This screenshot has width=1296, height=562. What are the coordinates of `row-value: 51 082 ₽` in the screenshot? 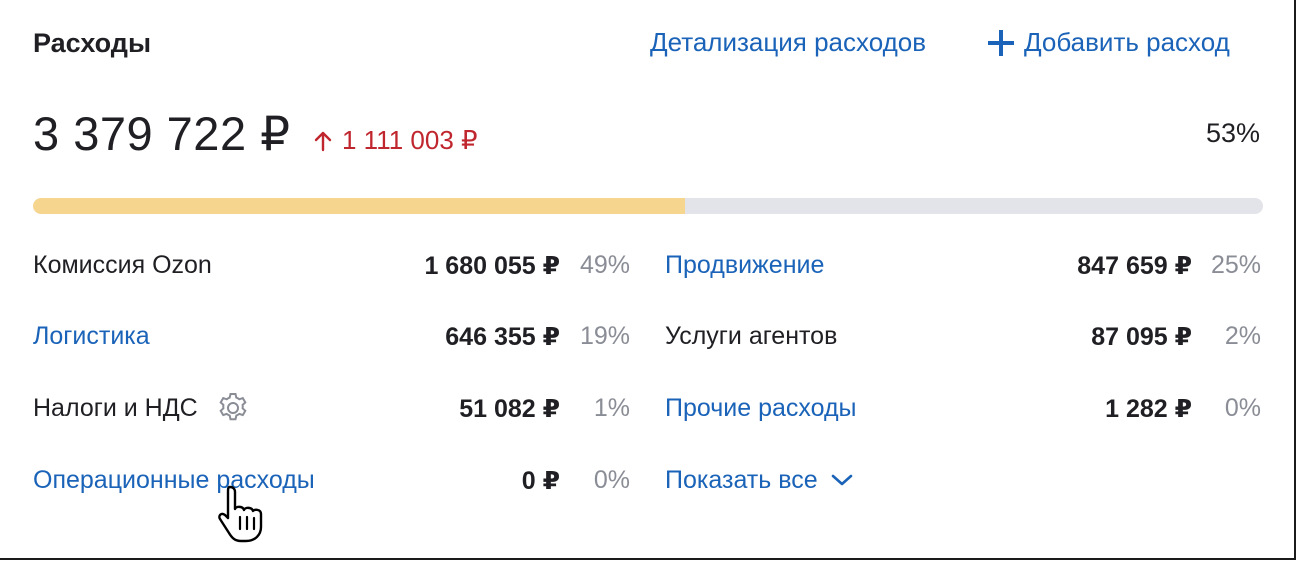 It's located at (509, 409).